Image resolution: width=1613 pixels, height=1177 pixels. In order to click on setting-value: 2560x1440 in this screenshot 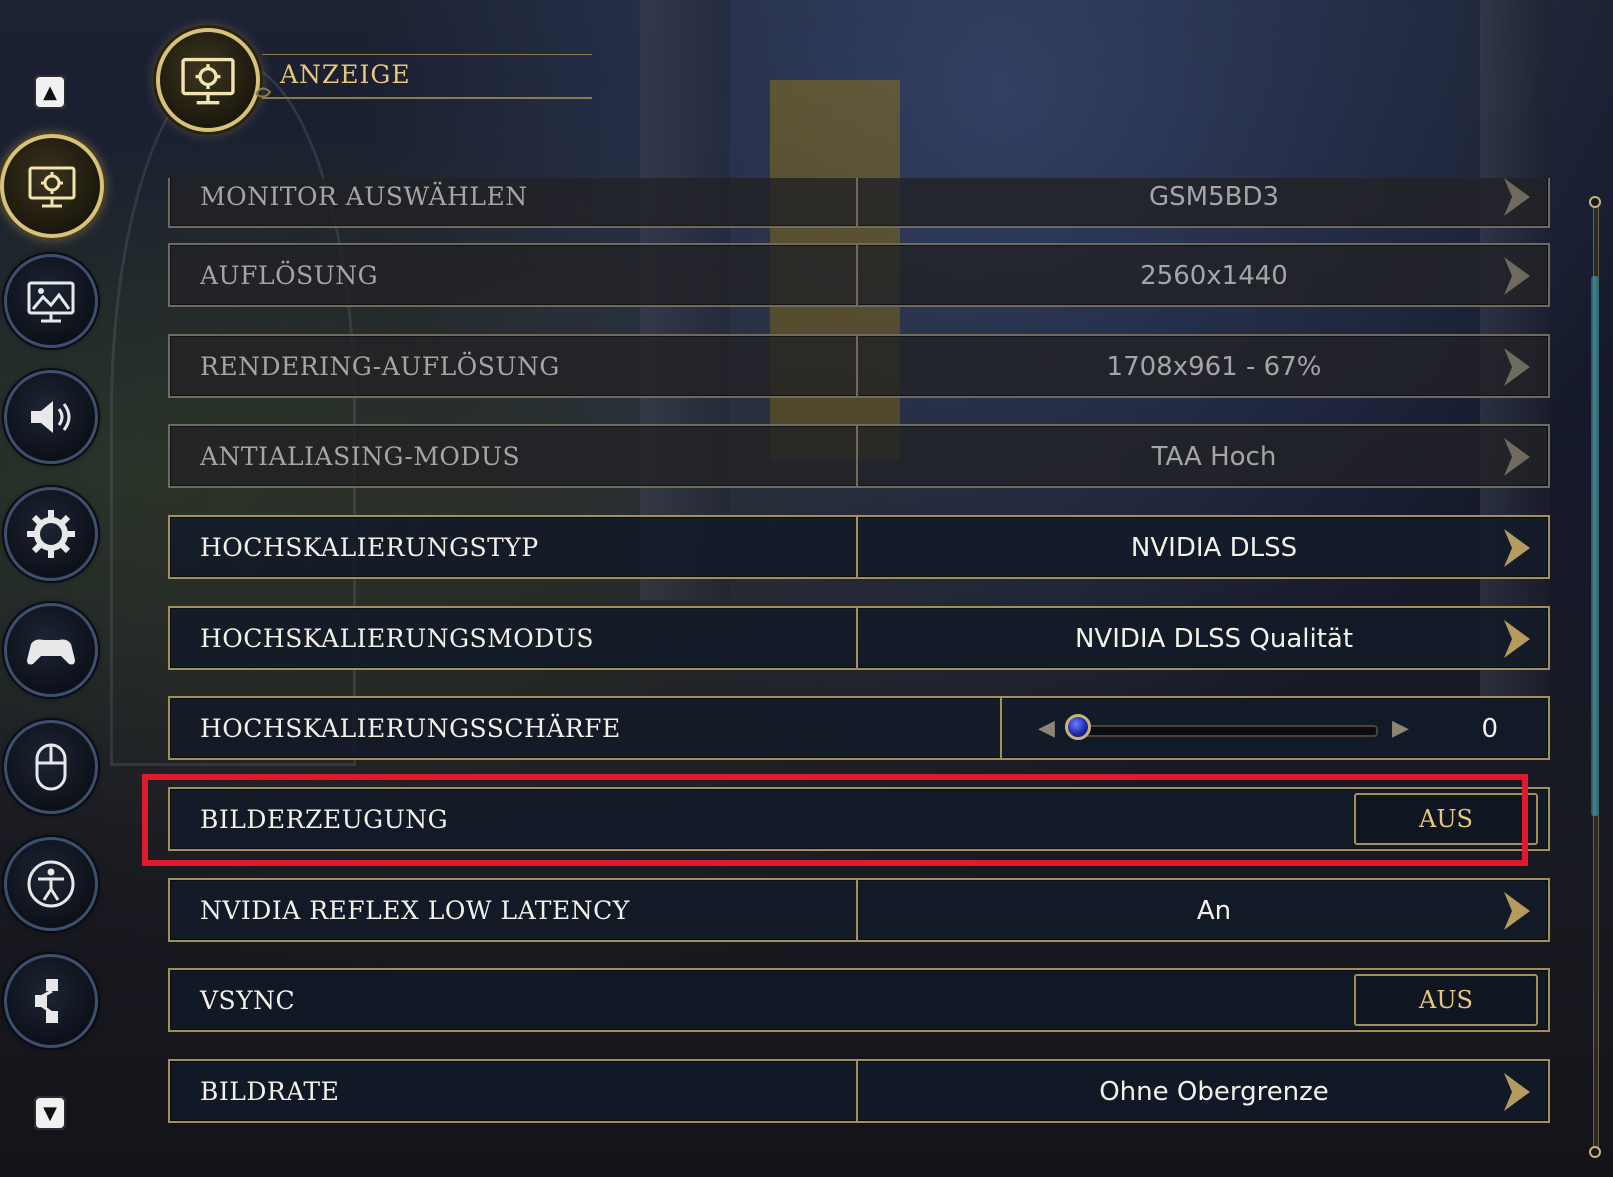, I will do `click(1214, 276)`.